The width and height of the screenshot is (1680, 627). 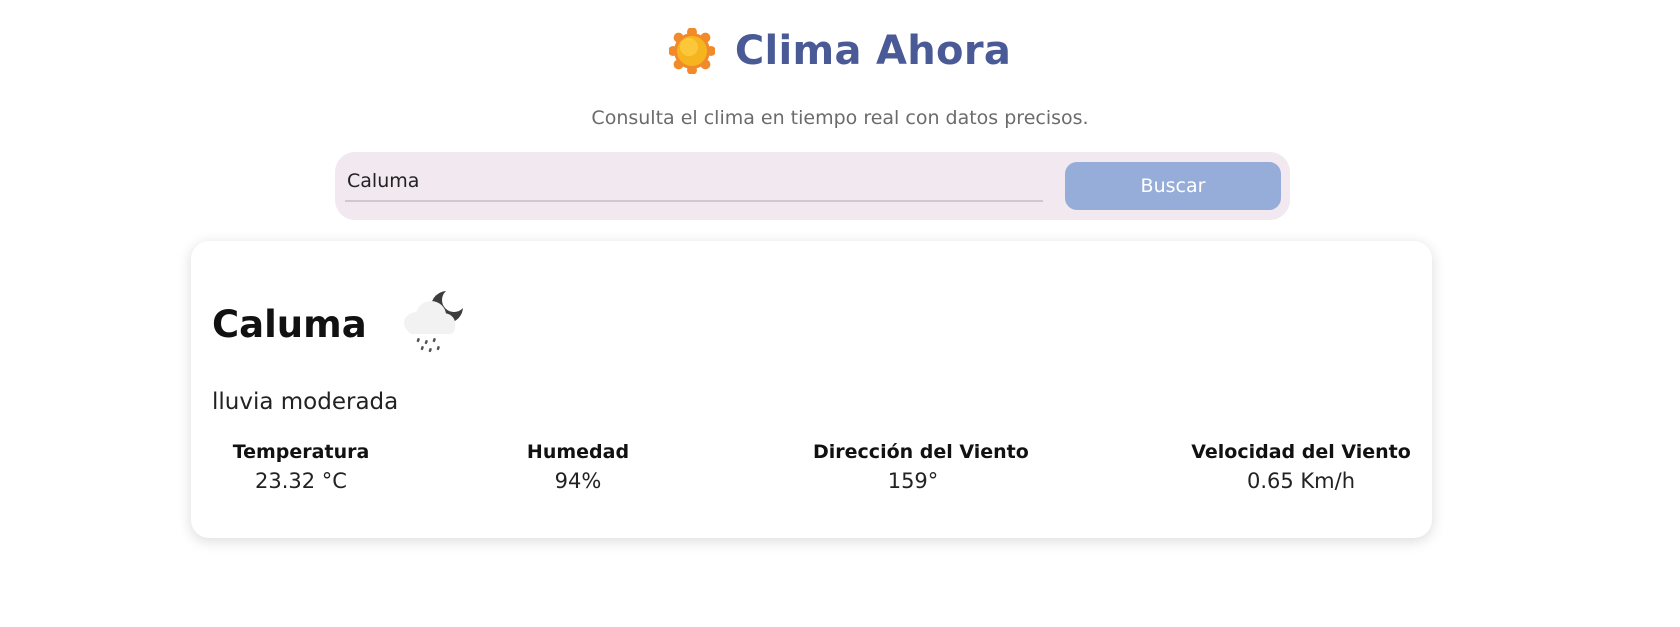 What do you see at coordinates (301, 481) in the screenshot?
I see `metric-value: 23.32 °C` at bounding box center [301, 481].